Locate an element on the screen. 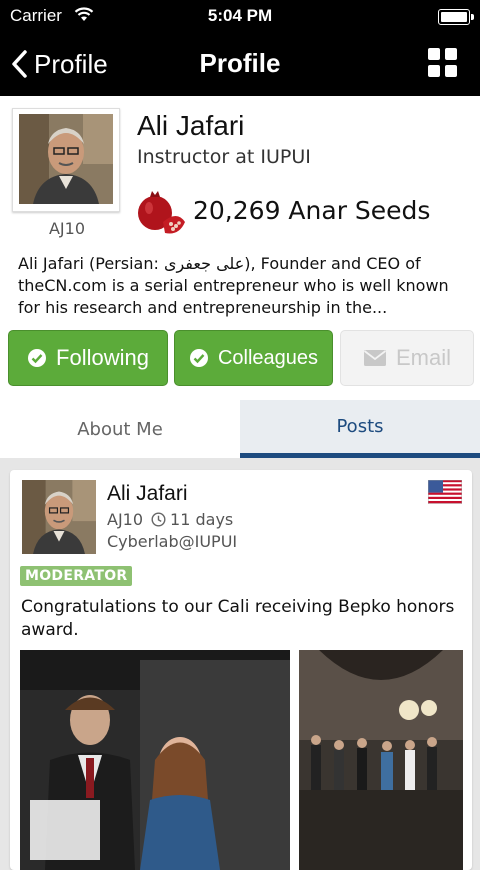 Image resolution: width=480 pixels, height=870 pixels. envelope-icon is located at coordinates (375, 358).